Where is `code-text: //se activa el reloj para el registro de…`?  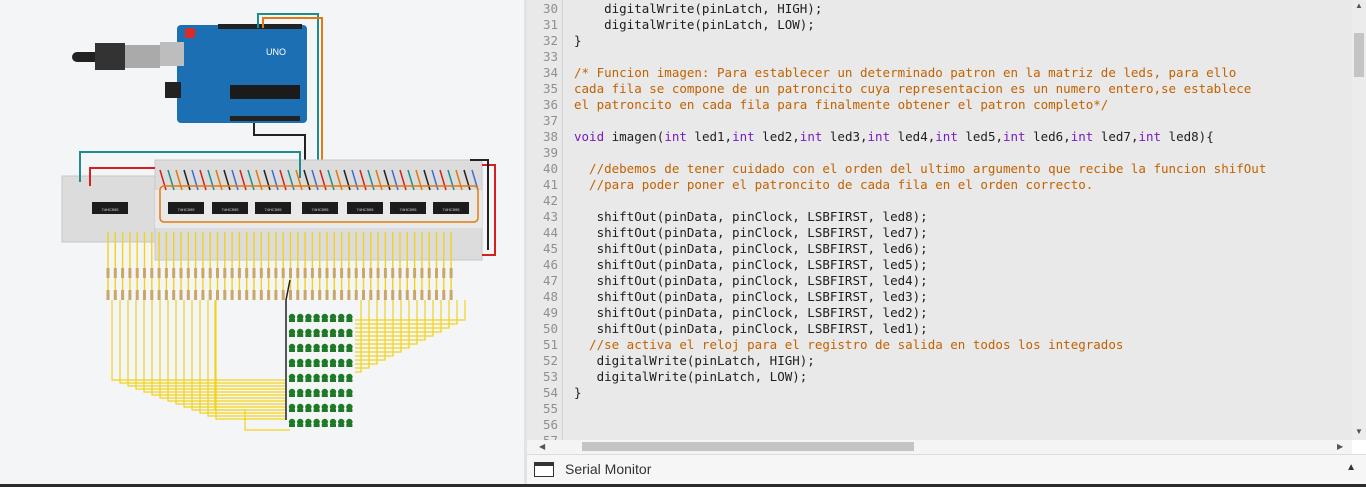 code-text: //se activa el reloj para el registro de… is located at coordinates (848, 345).